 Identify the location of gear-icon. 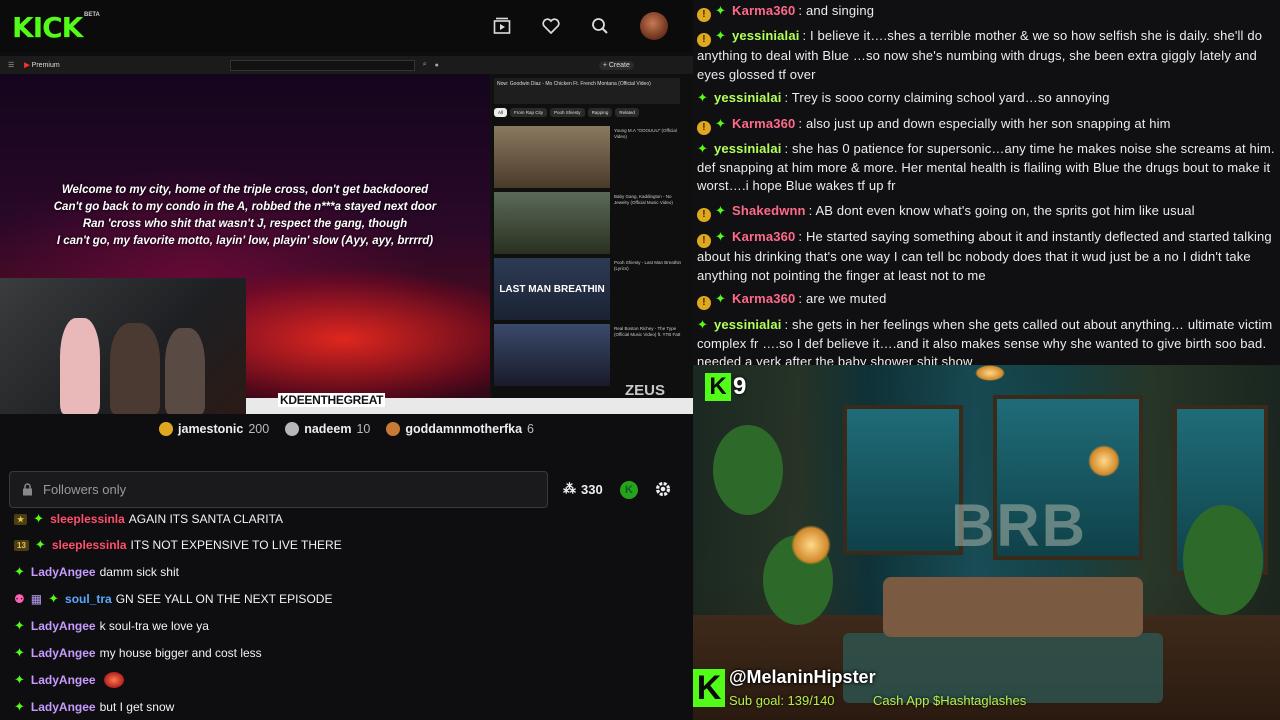
(663, 491).